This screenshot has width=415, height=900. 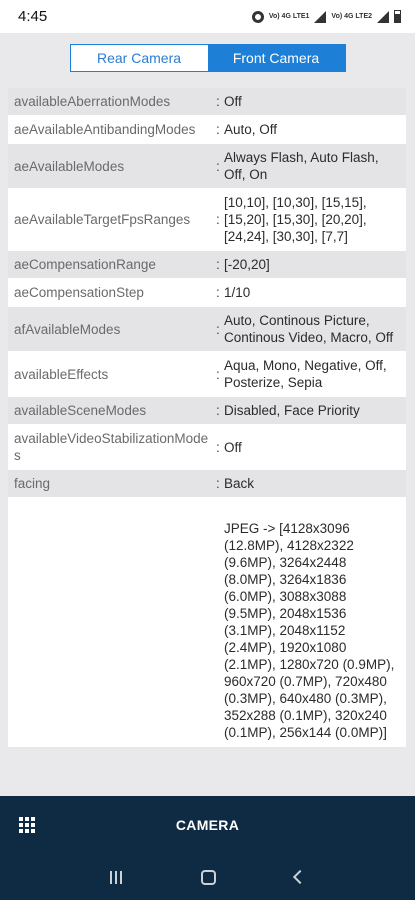 I want to click on item-value: 1/10, so click(x=237, y=292).